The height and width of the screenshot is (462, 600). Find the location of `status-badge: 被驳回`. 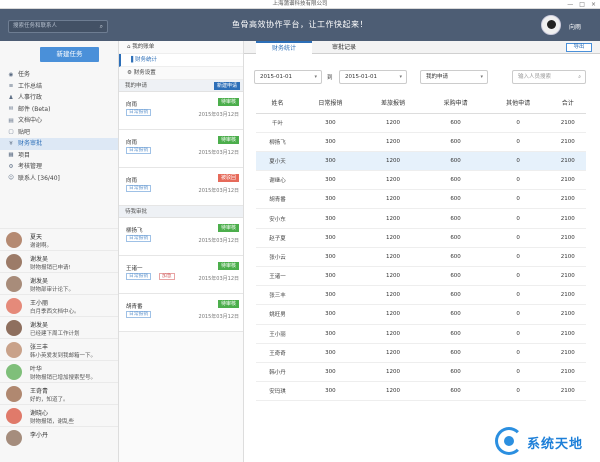

status-badge: 被驳回 is located at coordinates (228, 178).